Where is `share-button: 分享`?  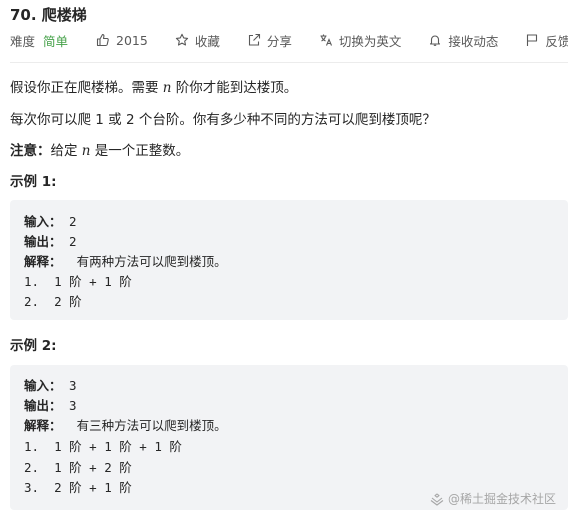
share-button: 分享 is located at coordinates (269, 40).